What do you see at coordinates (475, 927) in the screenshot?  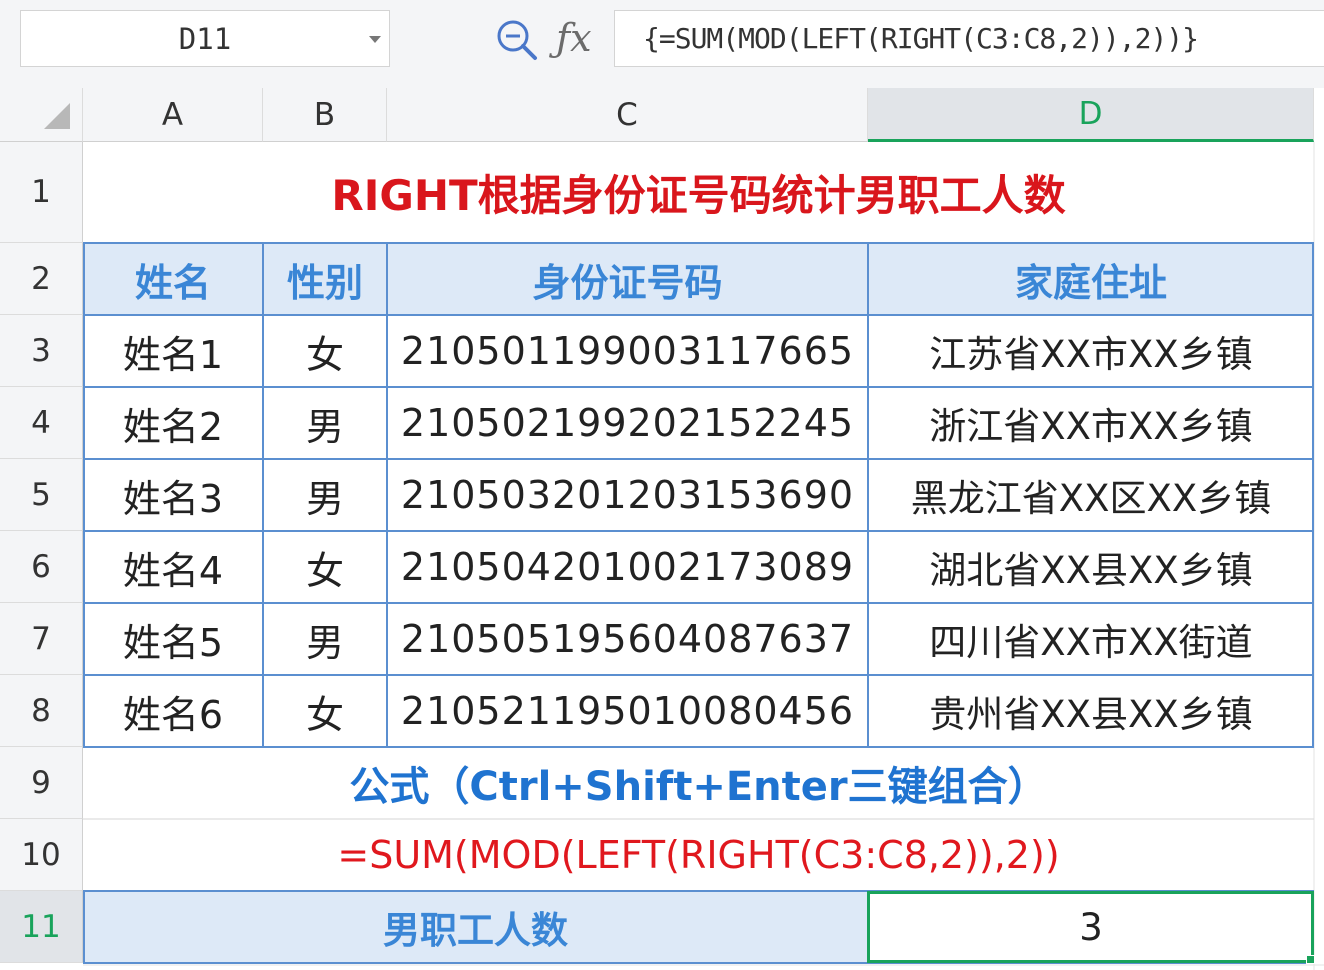 I see `male-count-label: 男职工人数` at bounding box center [475, 927].